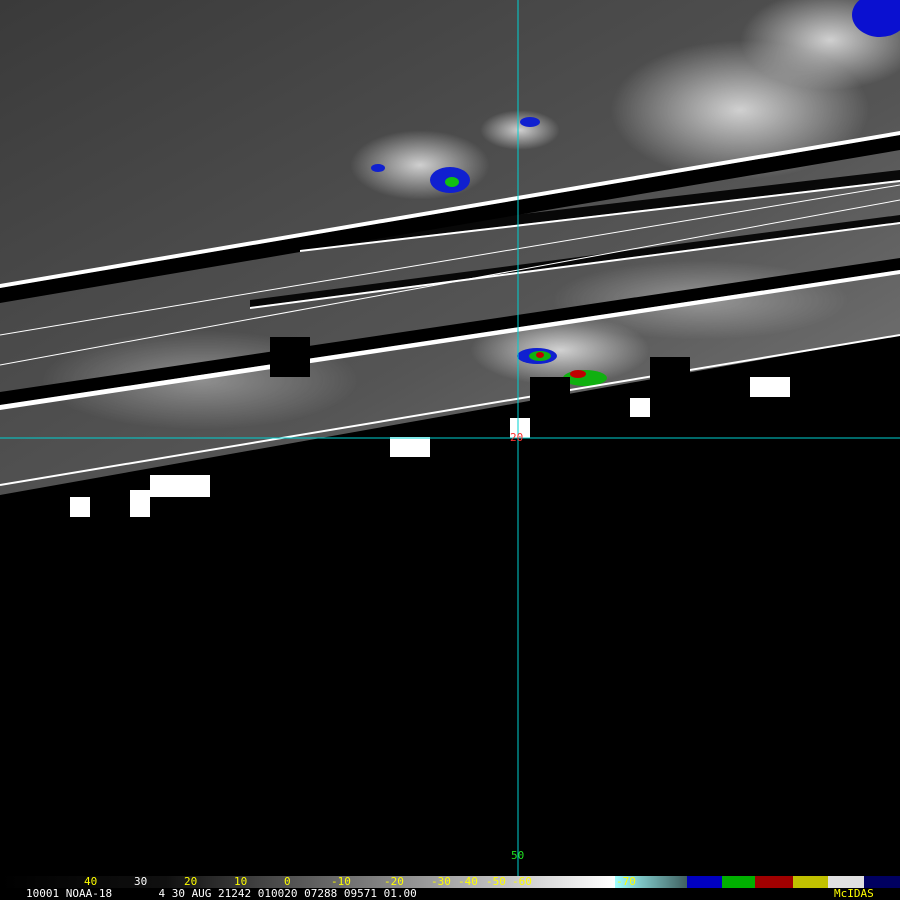  What do you see at coordinates (91, 881) in the screenshot?
I see `colorbar-tick-40: 40` at bounding box center [91, 881].